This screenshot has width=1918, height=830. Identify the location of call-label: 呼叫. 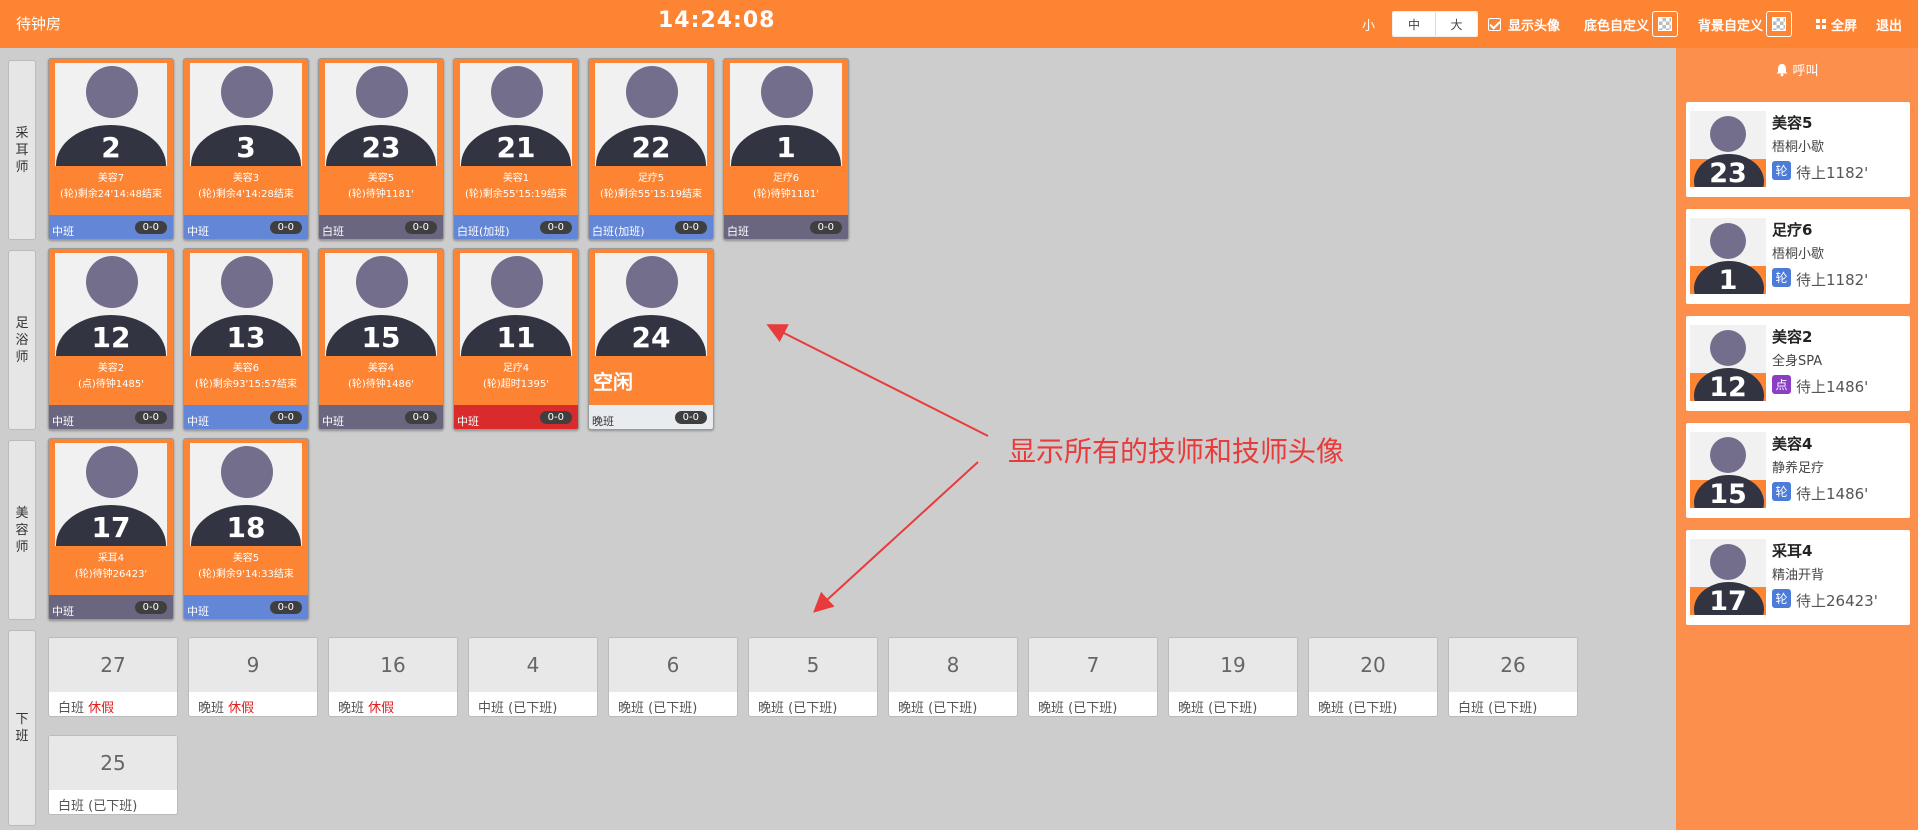
(1805, 71).